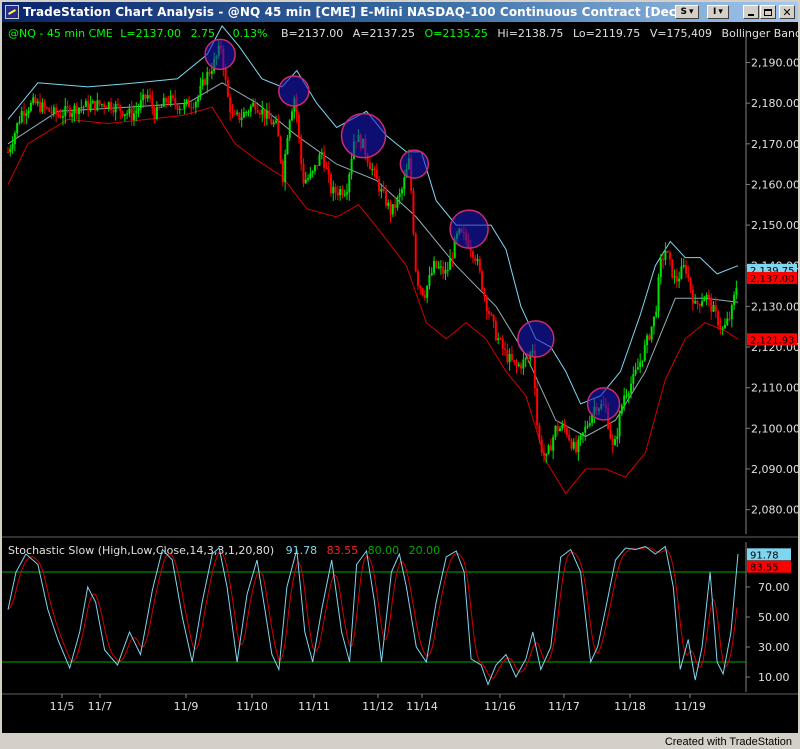 The height and width of the screenshot is (749, 800). Describe the element at coordinates (774, 388) in the screenshot. I see `price-tick-label: 2,110.00` at that location.